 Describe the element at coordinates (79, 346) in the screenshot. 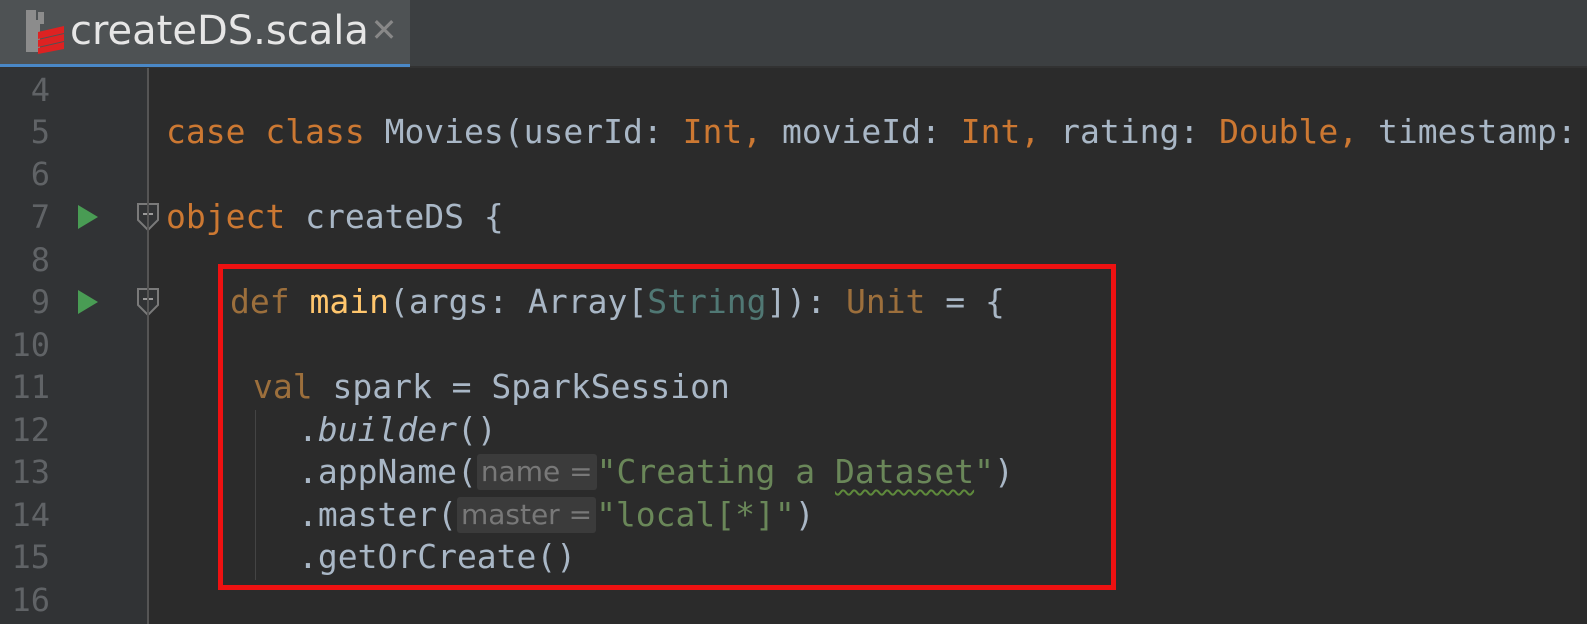

I see `gutter: 4 5 6 7 8 9 10 11 12 13 14 15 16` at that location.